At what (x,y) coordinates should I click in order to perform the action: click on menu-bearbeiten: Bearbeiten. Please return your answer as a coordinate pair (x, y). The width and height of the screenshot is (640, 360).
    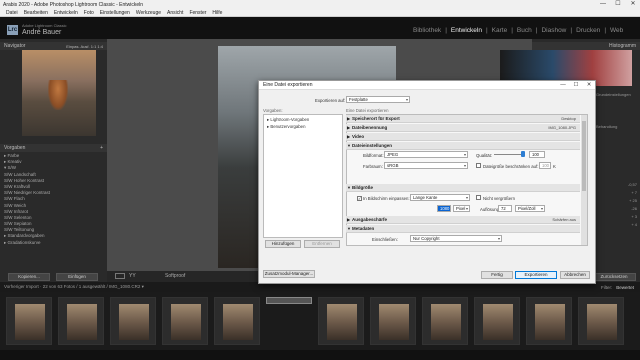
    Looking at the image, I should click on (36, 13).